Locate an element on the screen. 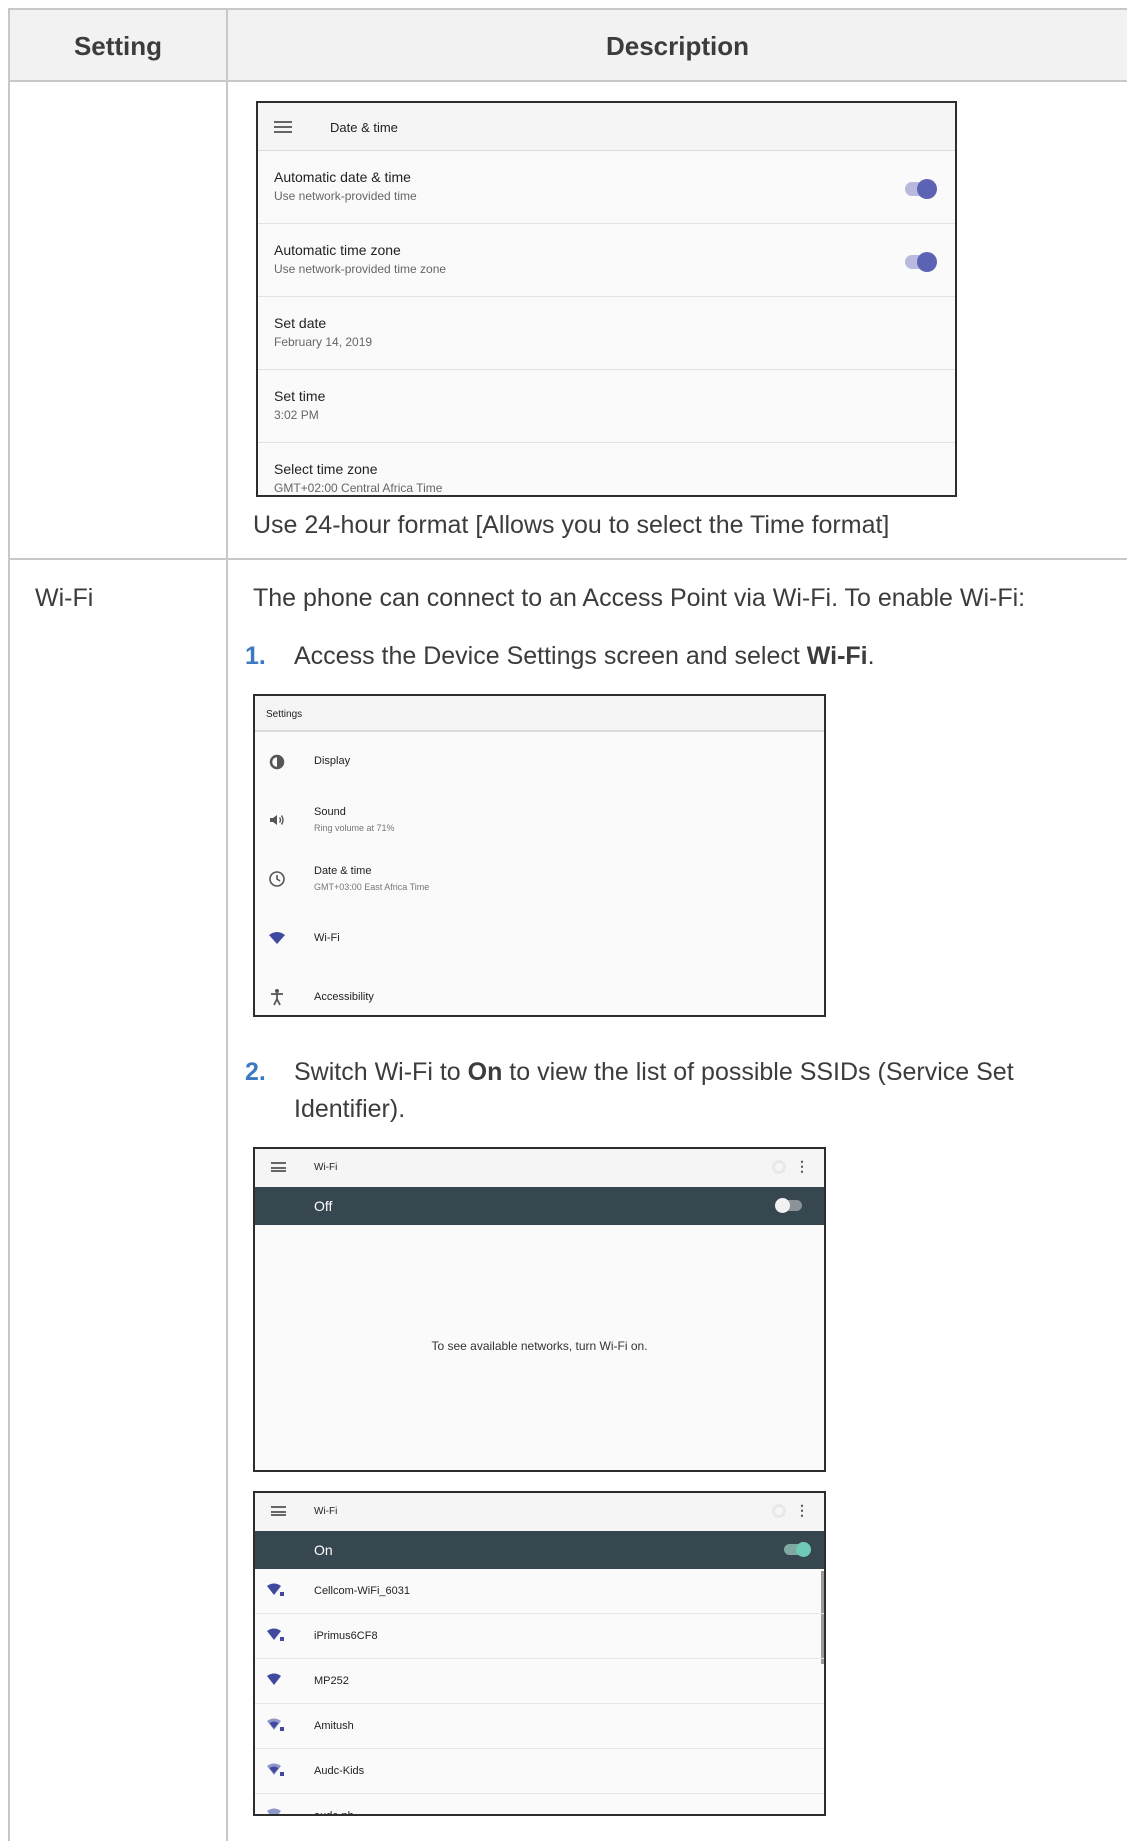 This screenshot has height=1841, width=1127. header-description: Description is located at coordinates (677, 45).